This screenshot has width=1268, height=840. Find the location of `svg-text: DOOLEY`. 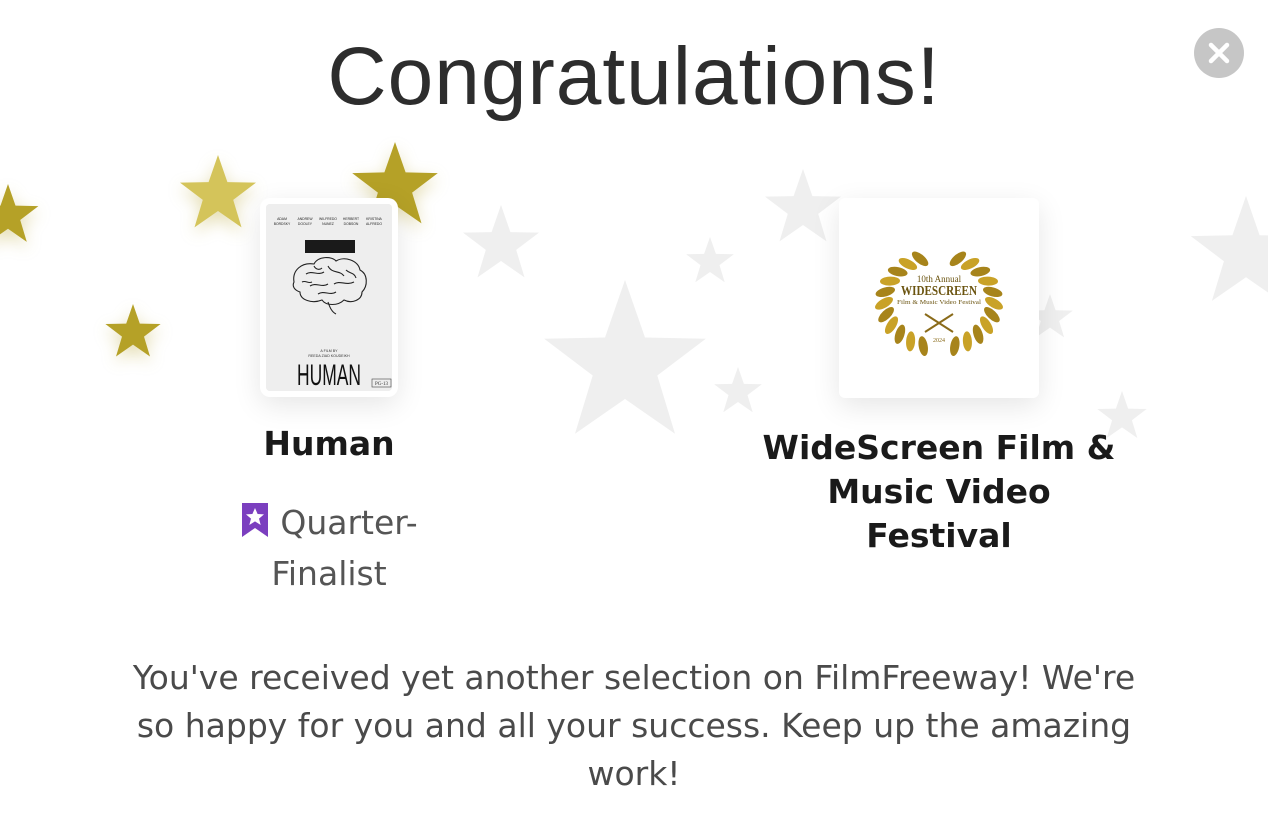

svg-text: DOOLEY is located at coordinates (305, 224).